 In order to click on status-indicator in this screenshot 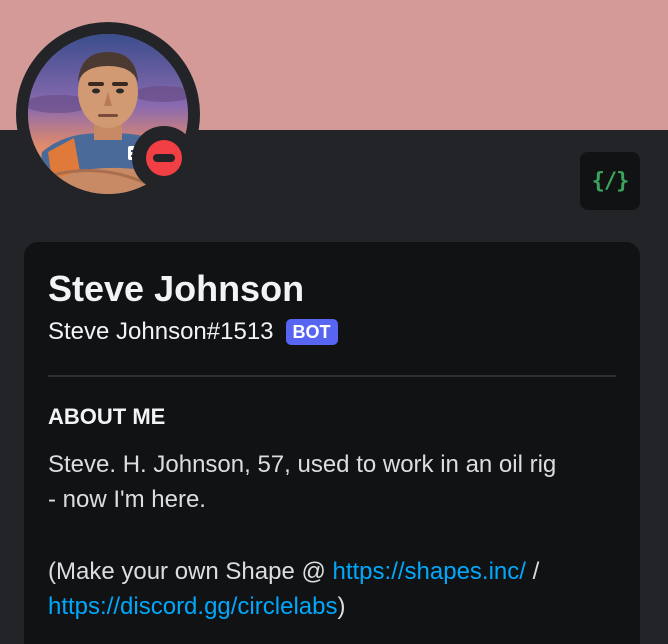, I will do `click(164, 158)`.